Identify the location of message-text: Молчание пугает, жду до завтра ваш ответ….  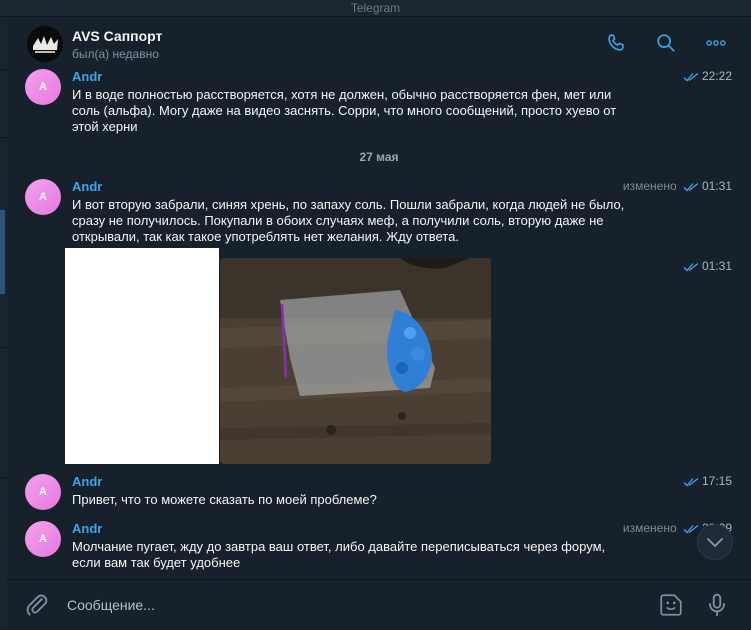
(339, 554).